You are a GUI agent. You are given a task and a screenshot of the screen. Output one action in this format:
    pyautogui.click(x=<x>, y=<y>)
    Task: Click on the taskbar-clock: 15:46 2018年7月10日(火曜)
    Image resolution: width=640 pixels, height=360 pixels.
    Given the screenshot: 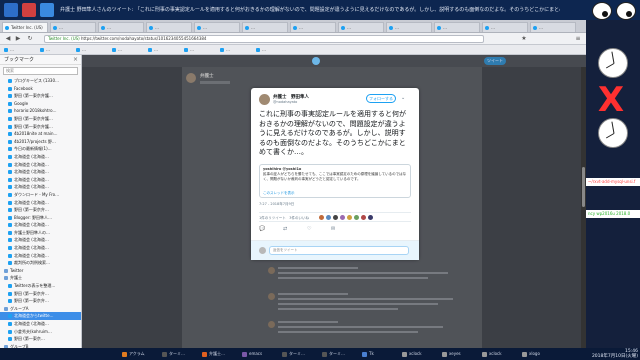 What is the action you would take?
    pyautogui.click(x=614, y=354)
    